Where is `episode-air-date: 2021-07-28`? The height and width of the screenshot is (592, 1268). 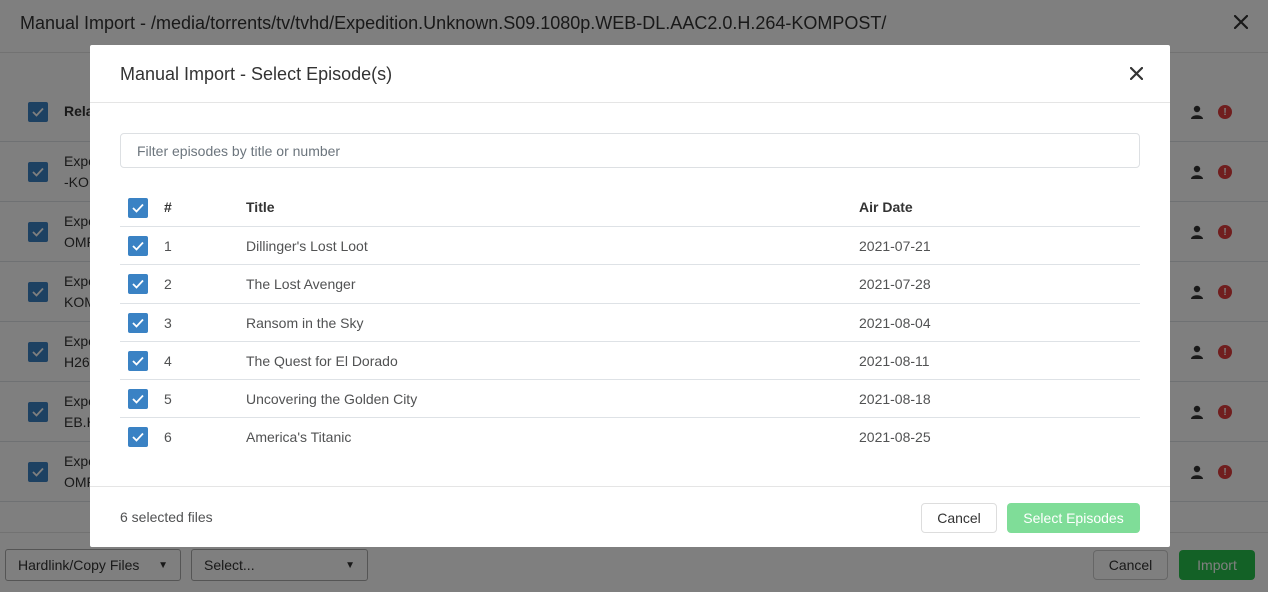 episode-air-date: 2021-07-28 is located at coordinates (895, 284).